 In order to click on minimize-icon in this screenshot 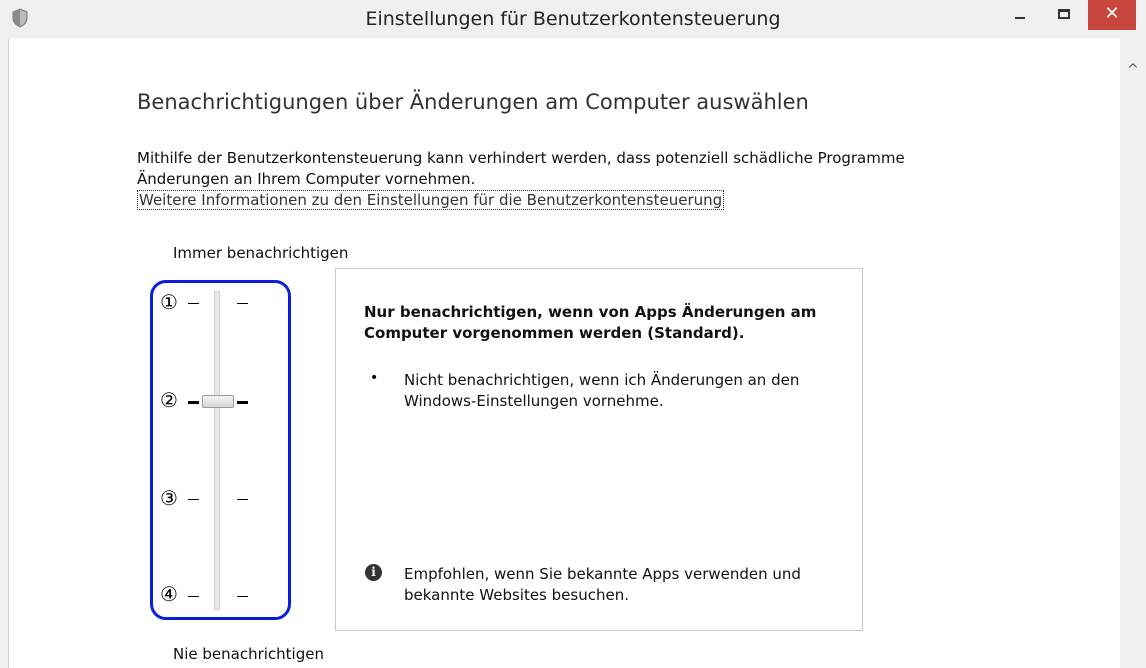, I will do `click(1020, 18)`.